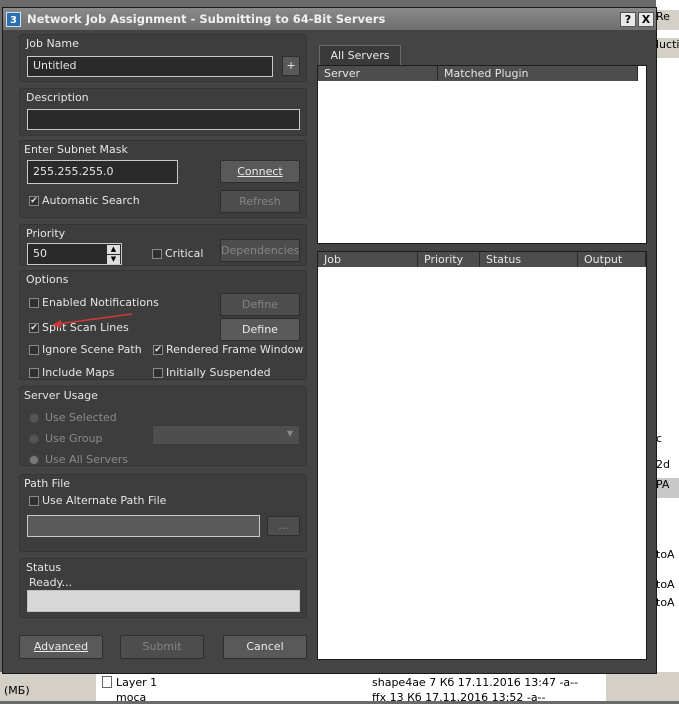 The width and height of the screenshot is (679, 704). What do you see at coordinates (646, 19) in the screenshot?
I see `close-button: X` at bounding box center [646, 19].